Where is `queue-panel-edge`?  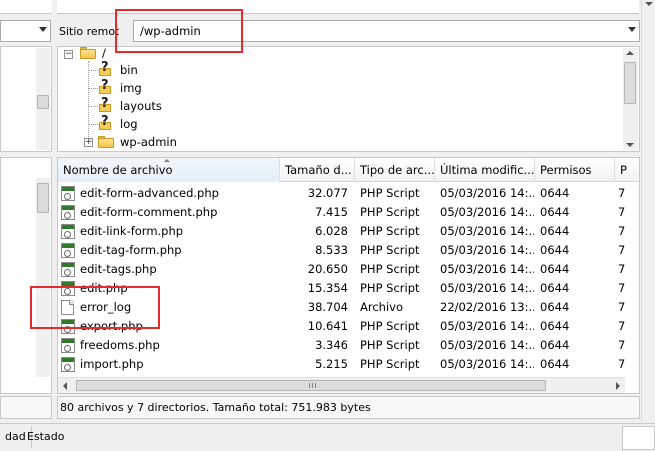
queue-panel-edge is located at coordinates (638, 438).